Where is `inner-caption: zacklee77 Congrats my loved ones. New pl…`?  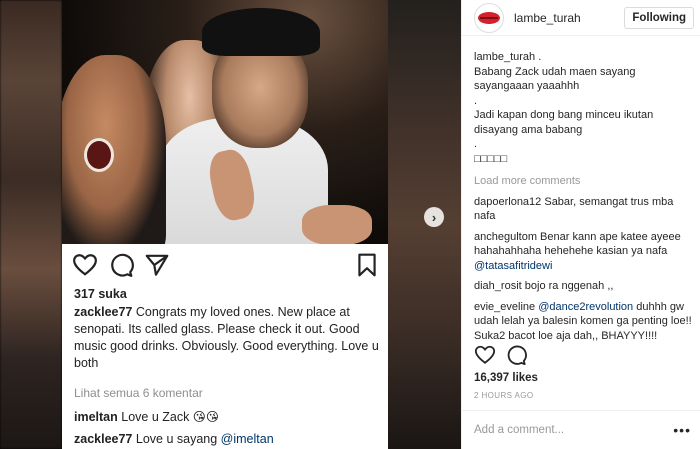 inner-caption: zacklee77 Congrats my loved ones. New pl… is located at coordinates (228, 338).